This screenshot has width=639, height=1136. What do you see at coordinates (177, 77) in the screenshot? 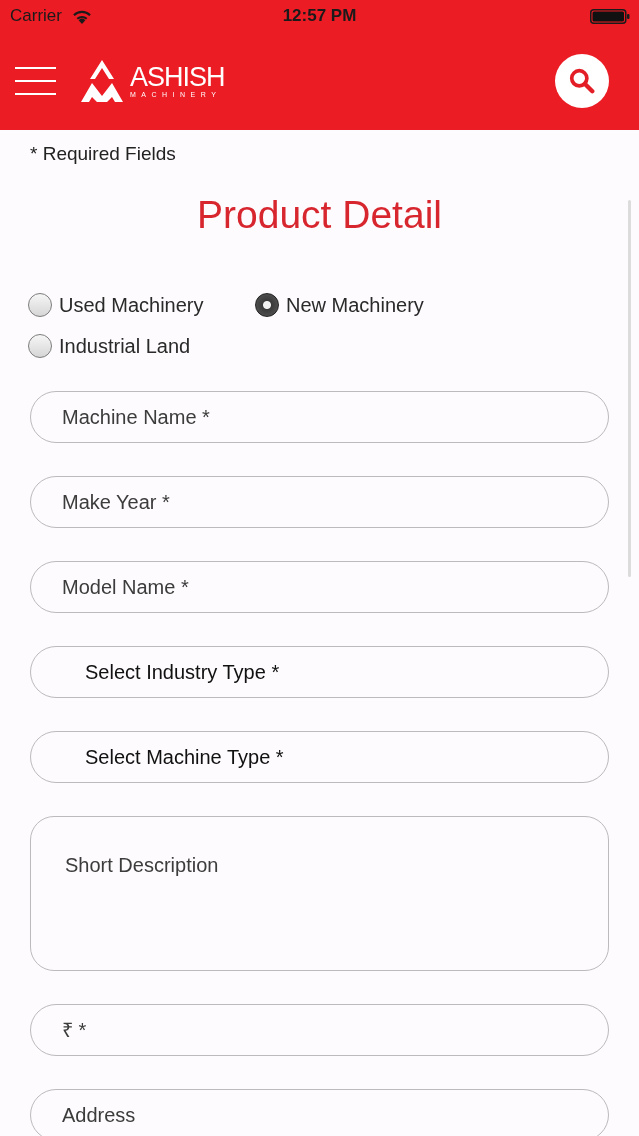
I see `logo-name: ASHISH` at bounding box center [177, 77].